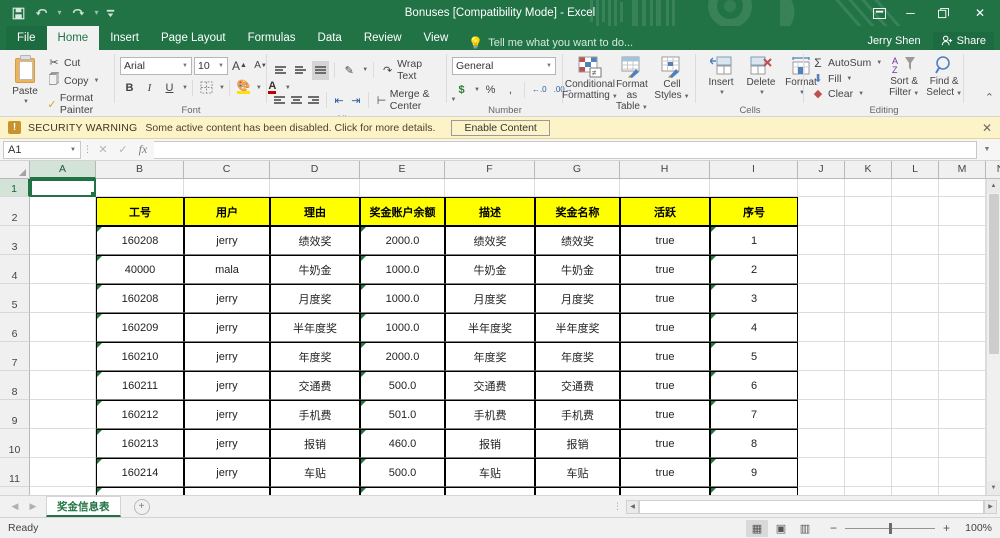 This screenshot has height=538, width=1000. What do you see at coordinates (510, 89) in the screenshot?
I see `comma-button: ,` at bounding box center [510, 89].